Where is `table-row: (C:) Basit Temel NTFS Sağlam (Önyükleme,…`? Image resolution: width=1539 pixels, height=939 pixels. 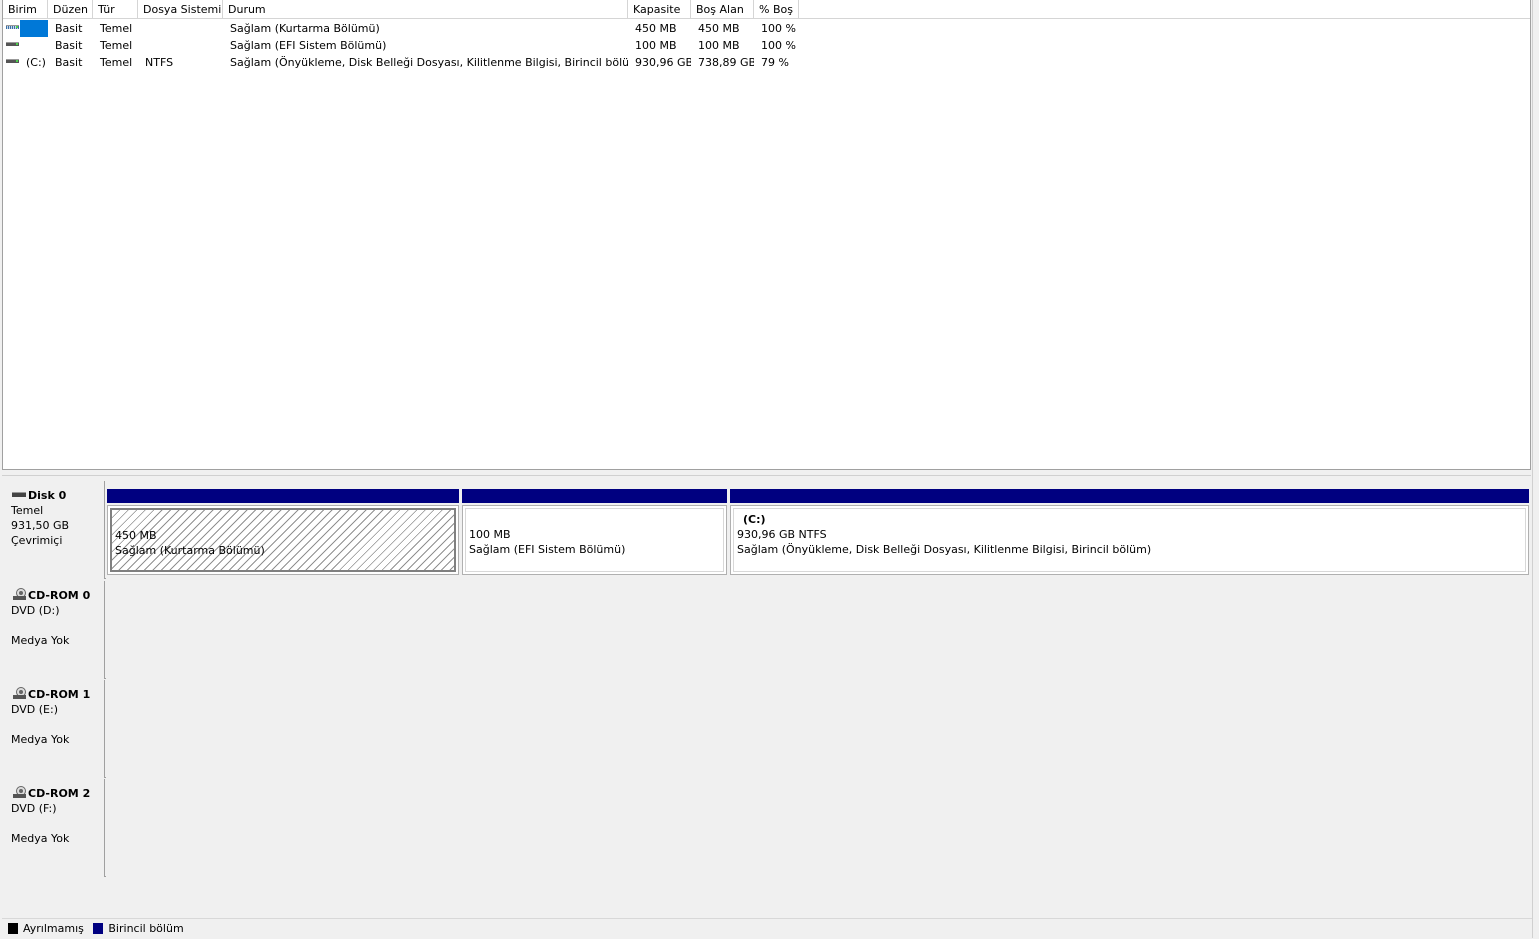
table-row: (C:) Basit Temel NTFS Sağlam (Önyükleme,… is located at coordinates (766, 62).